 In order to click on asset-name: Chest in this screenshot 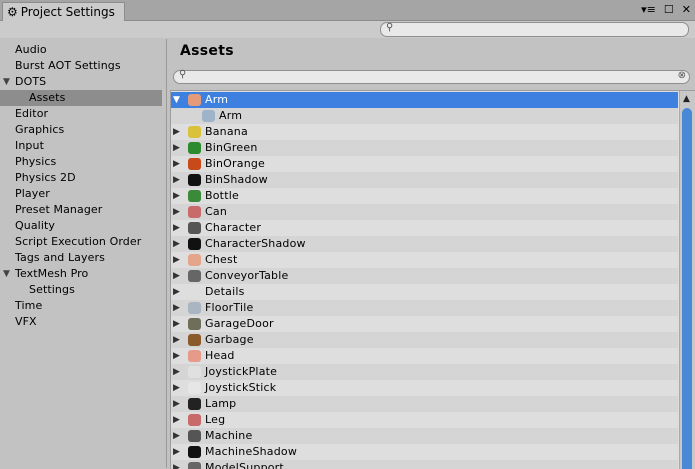, I will do `click(221, 259)`.